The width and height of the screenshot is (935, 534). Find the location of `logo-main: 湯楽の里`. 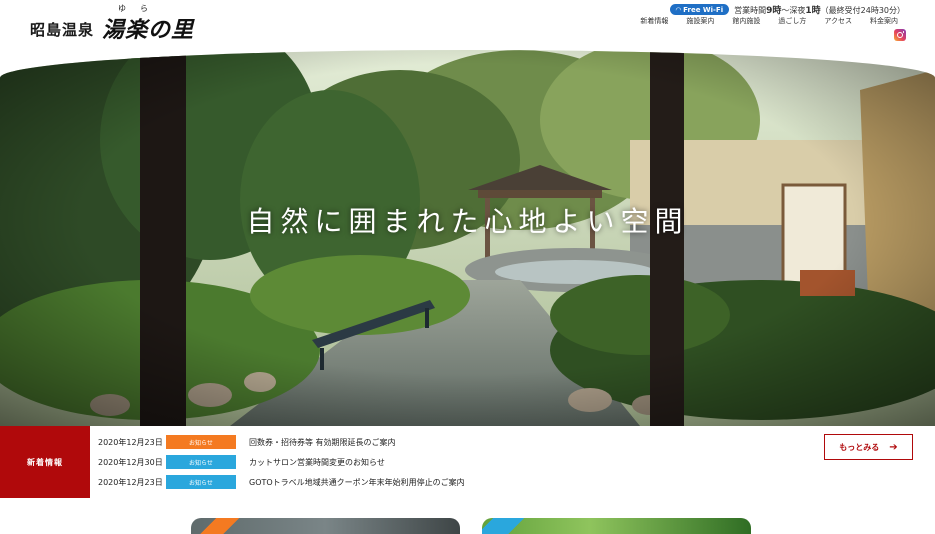

logo-main: 湯楽の里 is located at coordinates (148, 30).